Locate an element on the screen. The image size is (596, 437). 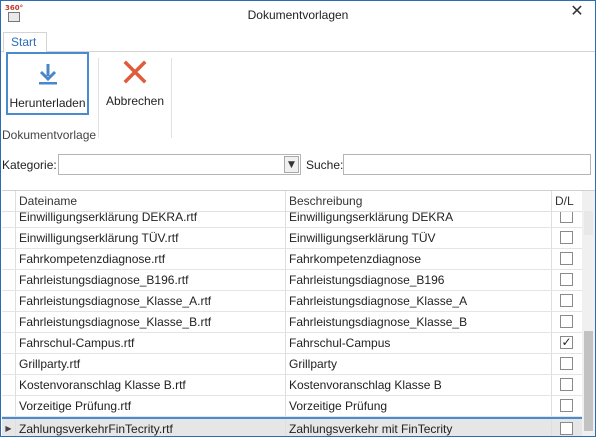
search-label: Suche: is located at coordinates (325, 165).